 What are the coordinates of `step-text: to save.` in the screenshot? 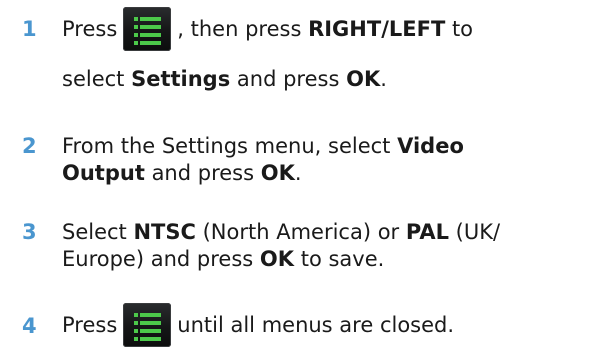 It's located at (342, 259).